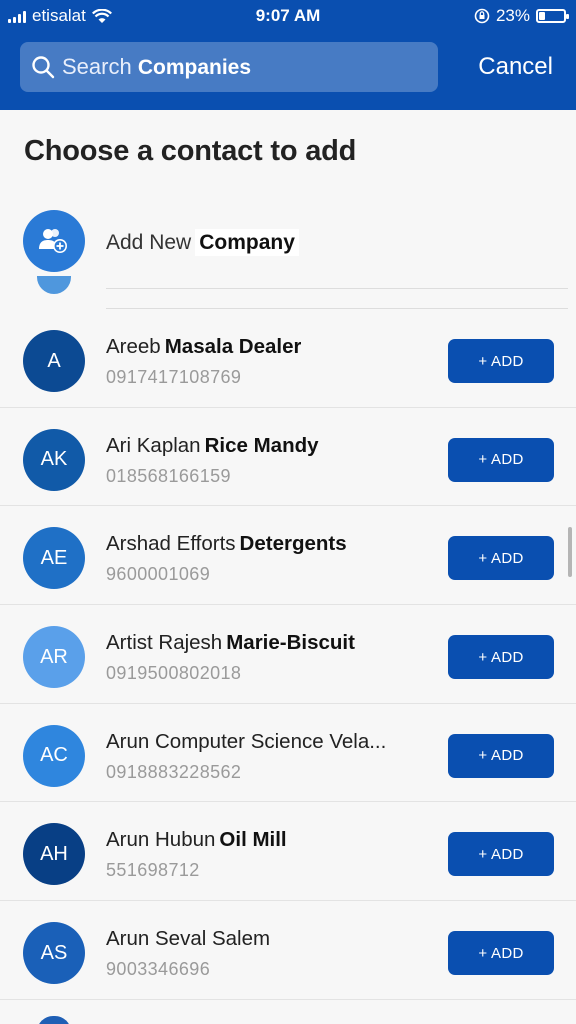 This screenshot has height=1024, width=576. Describe the element at coordinates (171, 544) in the screenshot. I see `contact-name-text: Arshad Efforts` at that location.